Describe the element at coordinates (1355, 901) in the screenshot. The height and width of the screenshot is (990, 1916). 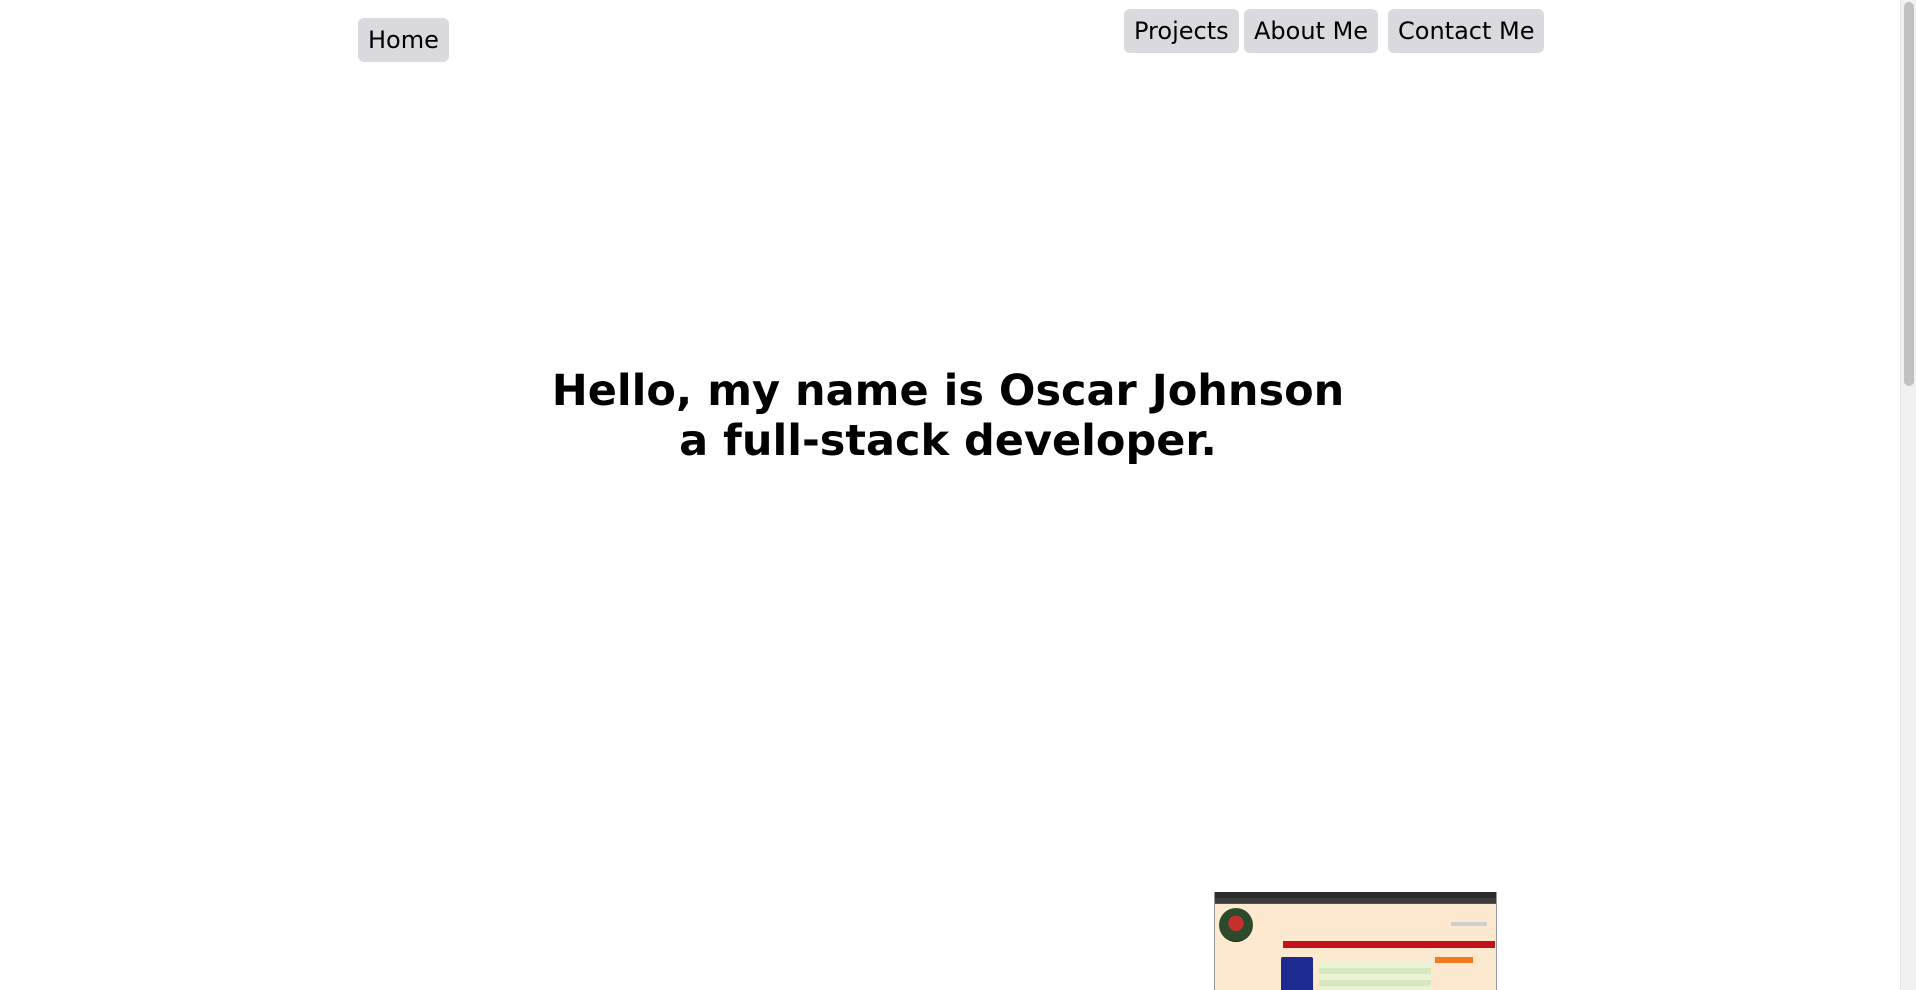
I see `thumbnail-url-bar` at that location.